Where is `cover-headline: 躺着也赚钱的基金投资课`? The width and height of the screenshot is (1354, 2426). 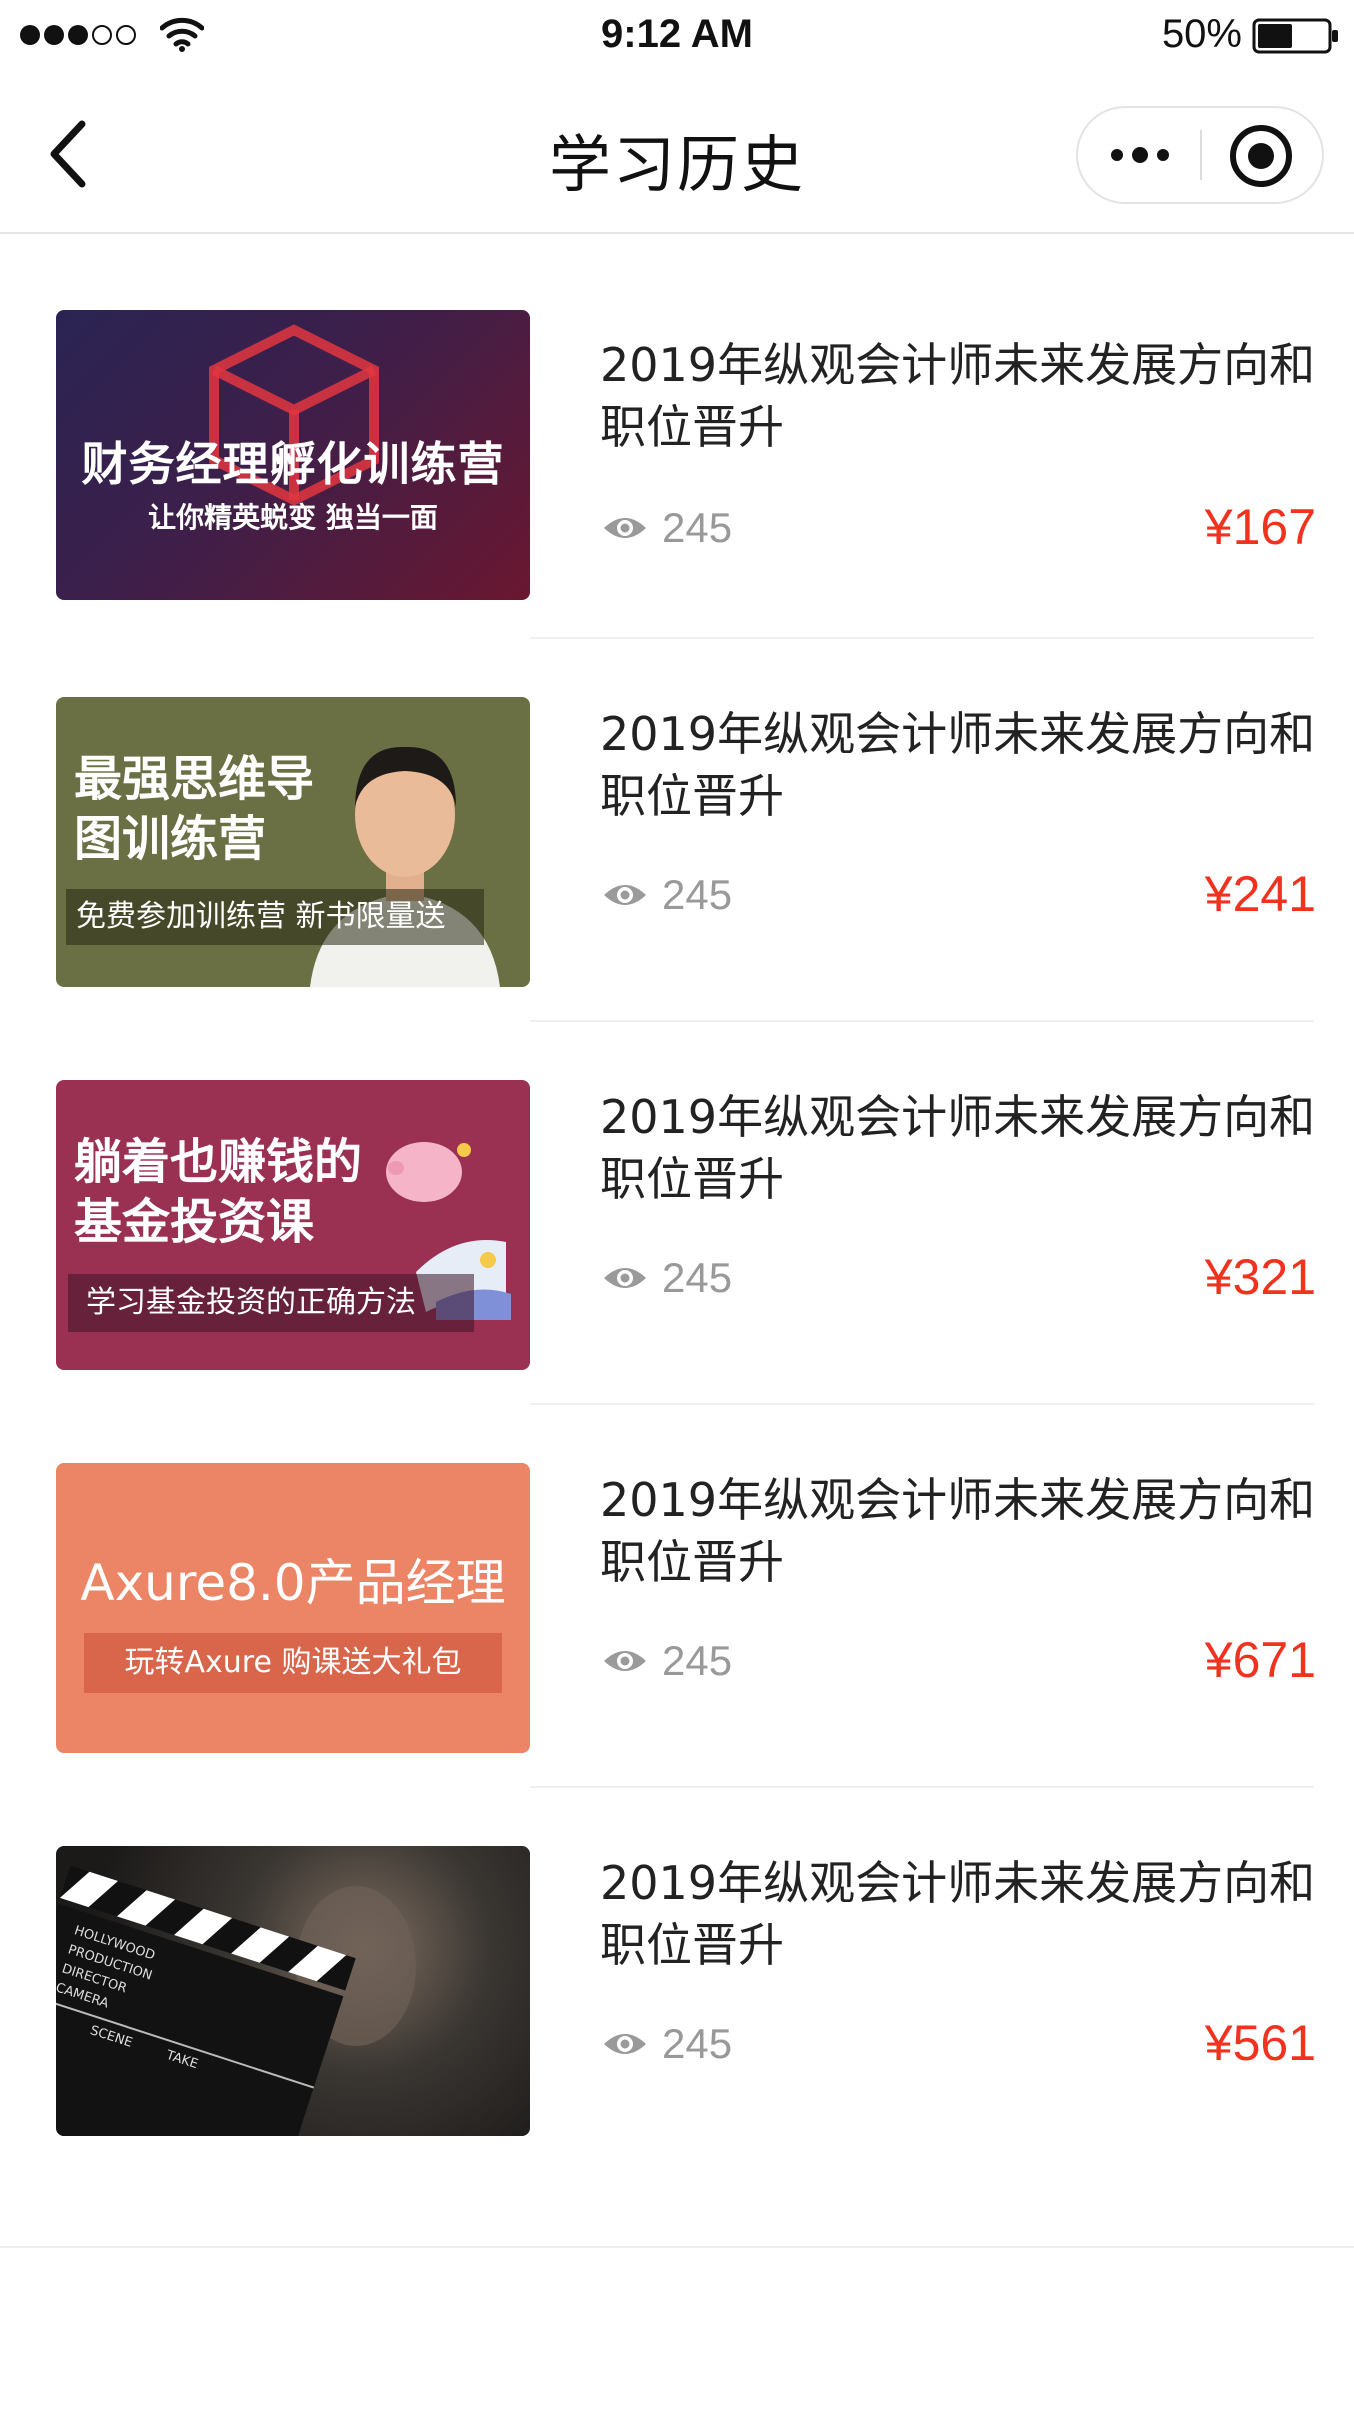
cover-headline: 躺着也赚钱的基金投资课 is located at coordinates (218, 1192).